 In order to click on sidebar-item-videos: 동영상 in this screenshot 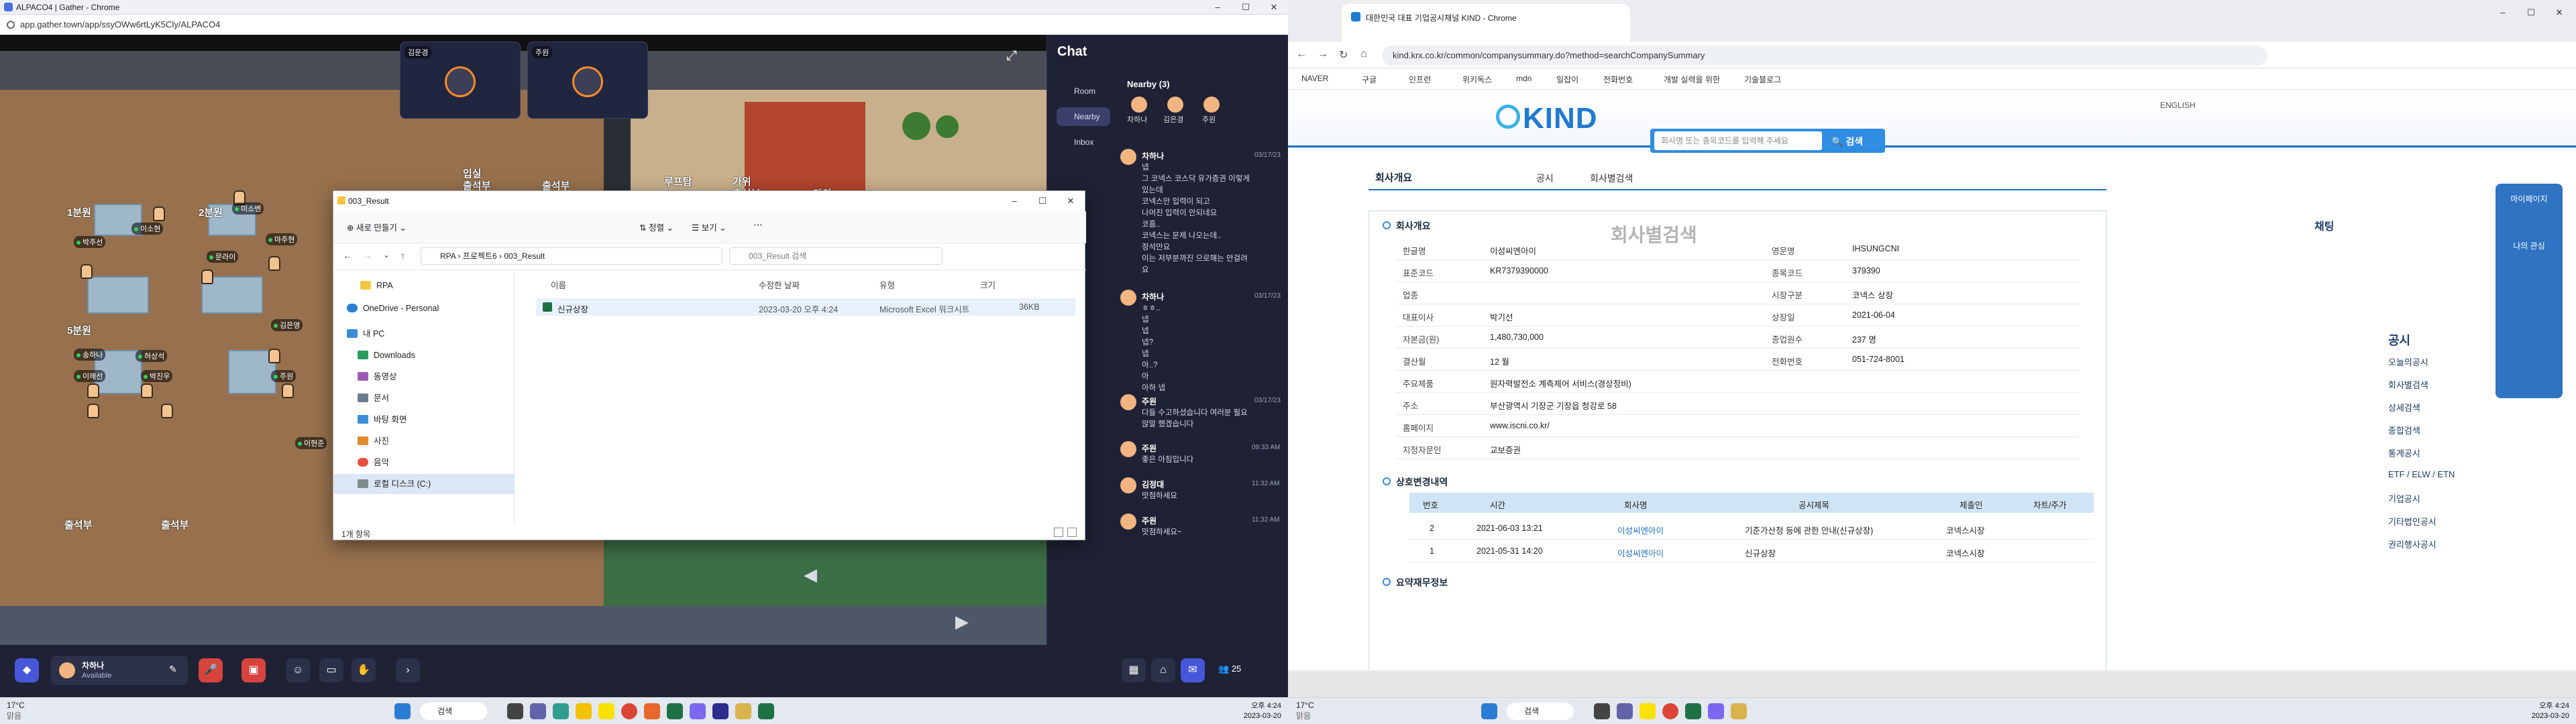, I will do `click(424, 377)`.